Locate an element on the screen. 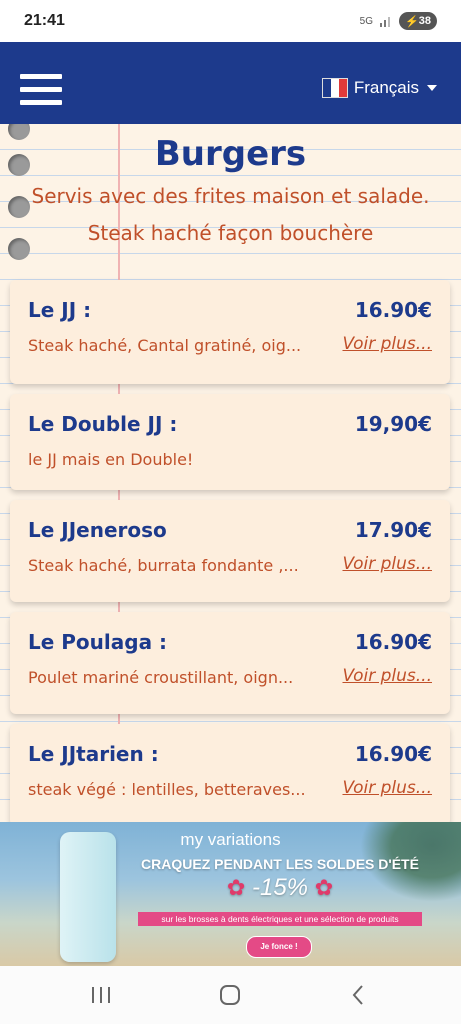 This screenshot has width=461, height=1024. menu-item-price: 17.90€ is located at coordinates (393, 530).